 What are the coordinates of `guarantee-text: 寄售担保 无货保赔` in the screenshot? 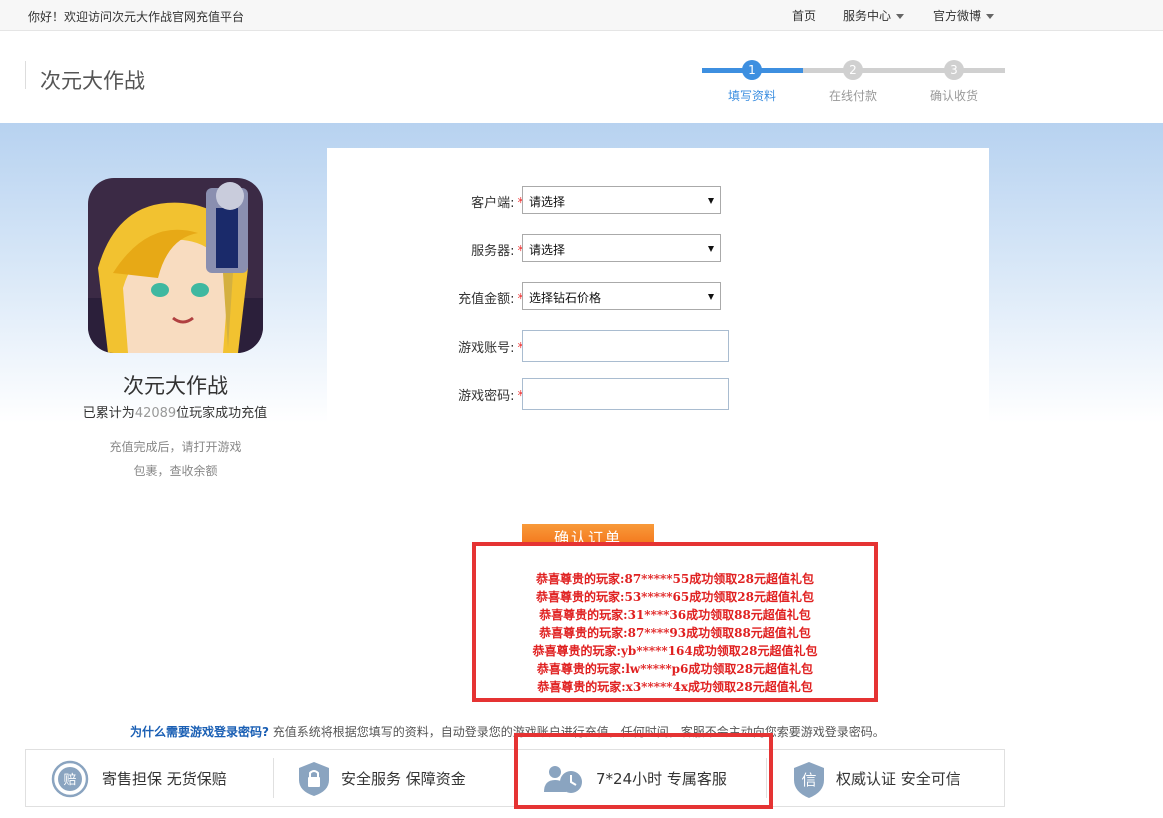 It's located at (164, 779).